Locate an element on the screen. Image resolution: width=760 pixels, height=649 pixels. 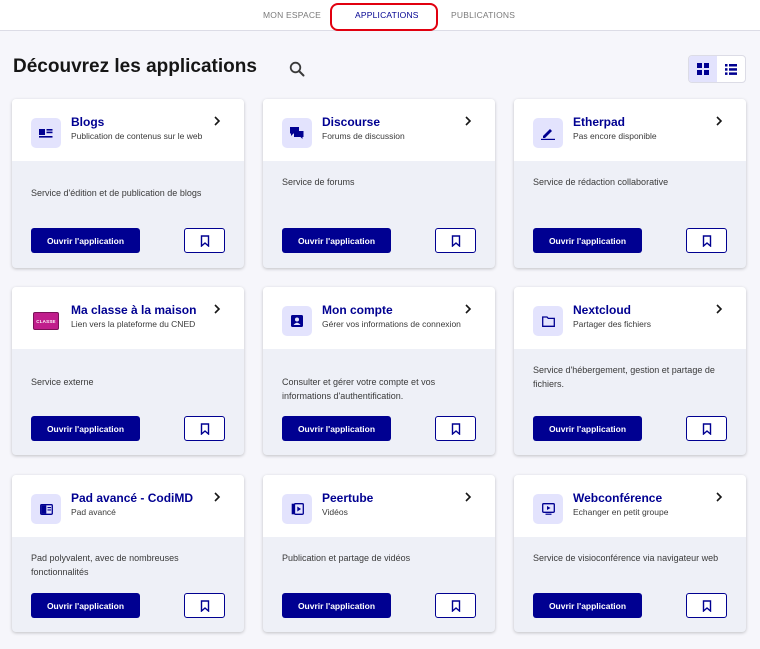
search-icon is located at coordinates (297, 69).